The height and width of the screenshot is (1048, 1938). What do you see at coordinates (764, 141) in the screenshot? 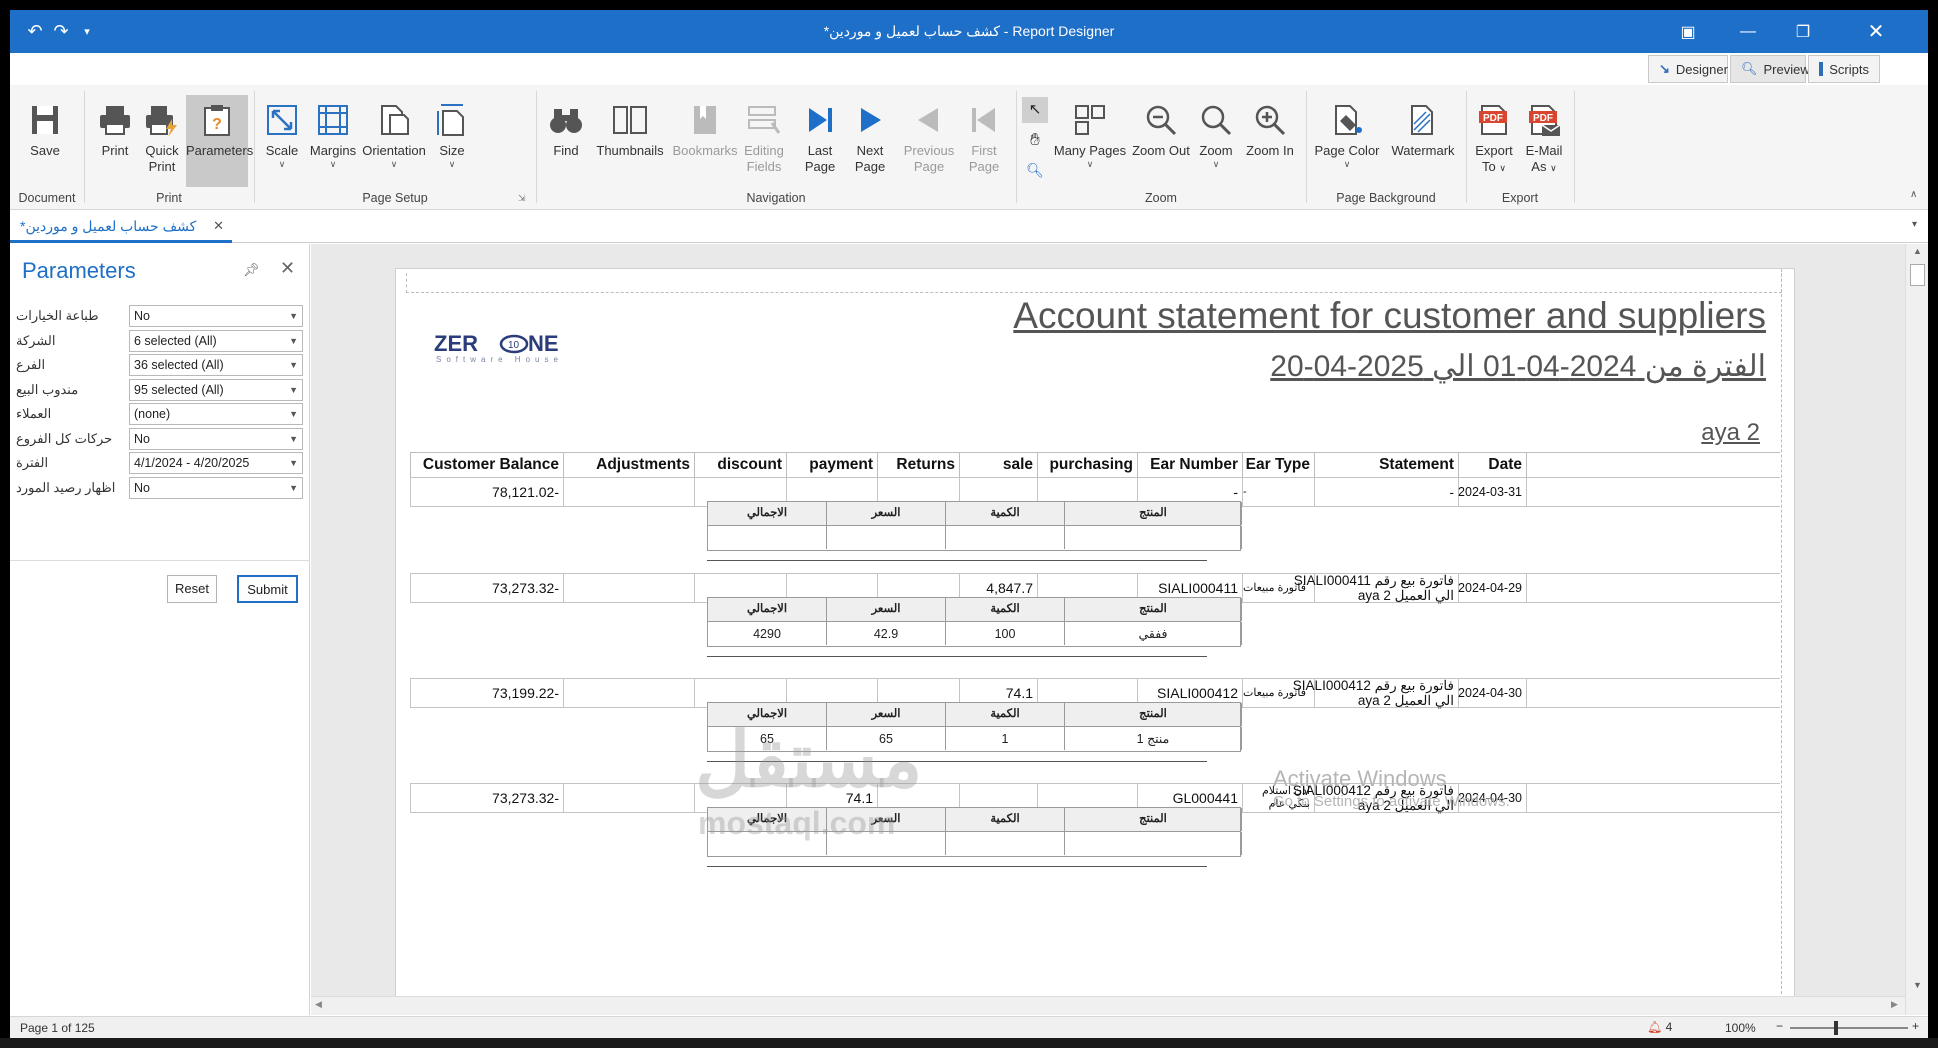
I see `editing-fields-button: Editing Fields` at bounding box center [764, 141].